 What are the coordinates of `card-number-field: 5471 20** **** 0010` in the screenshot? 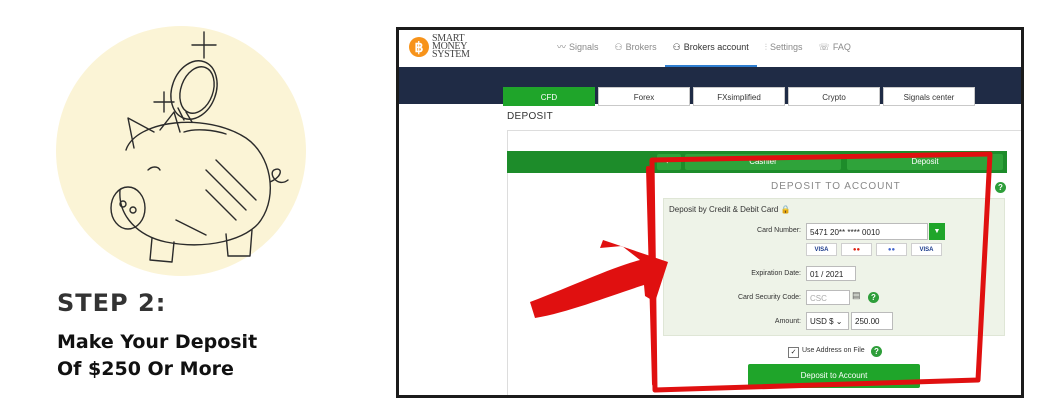 It's located at (867, 231).